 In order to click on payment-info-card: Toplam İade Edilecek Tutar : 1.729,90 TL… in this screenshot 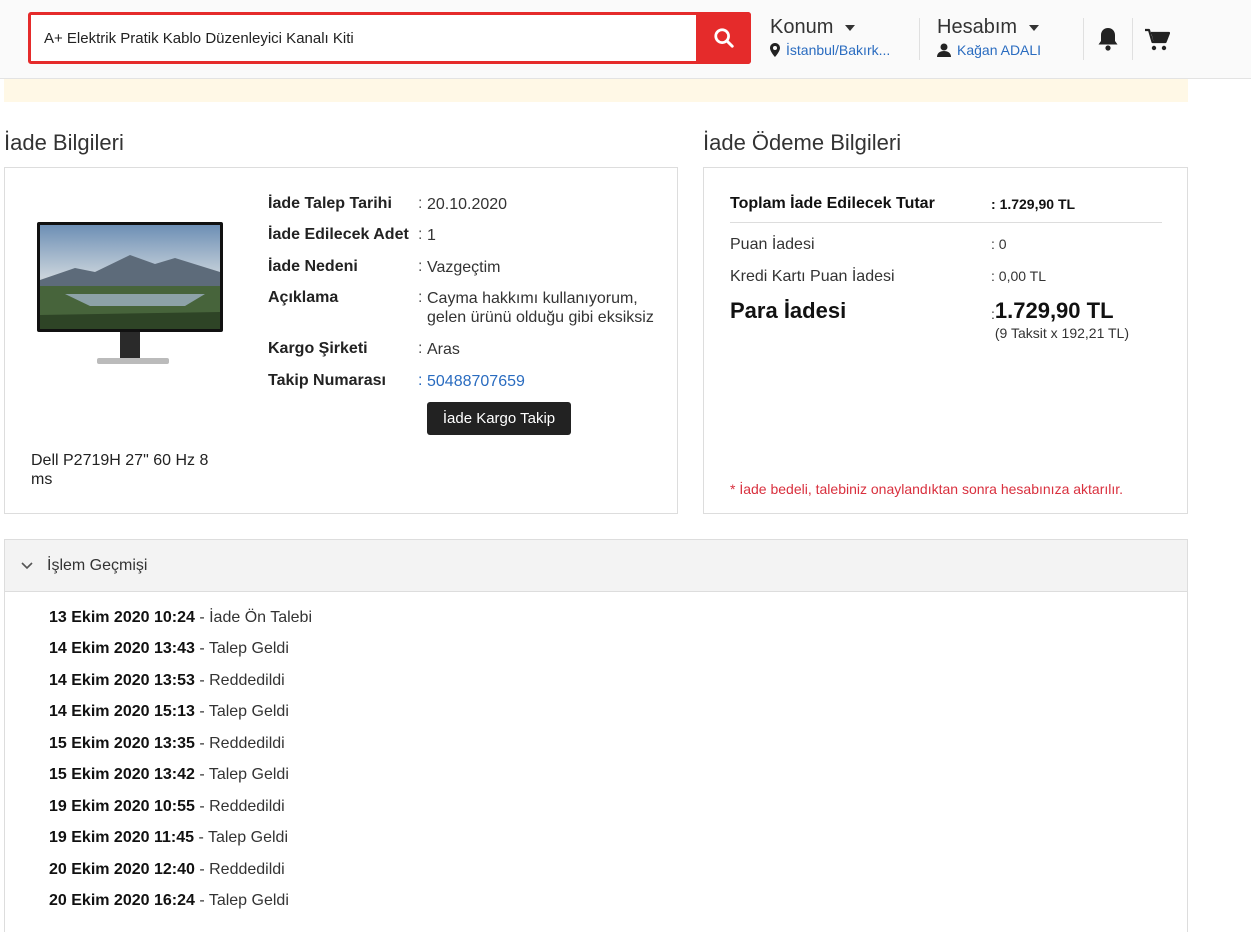, I will do `click(945, 340)`.